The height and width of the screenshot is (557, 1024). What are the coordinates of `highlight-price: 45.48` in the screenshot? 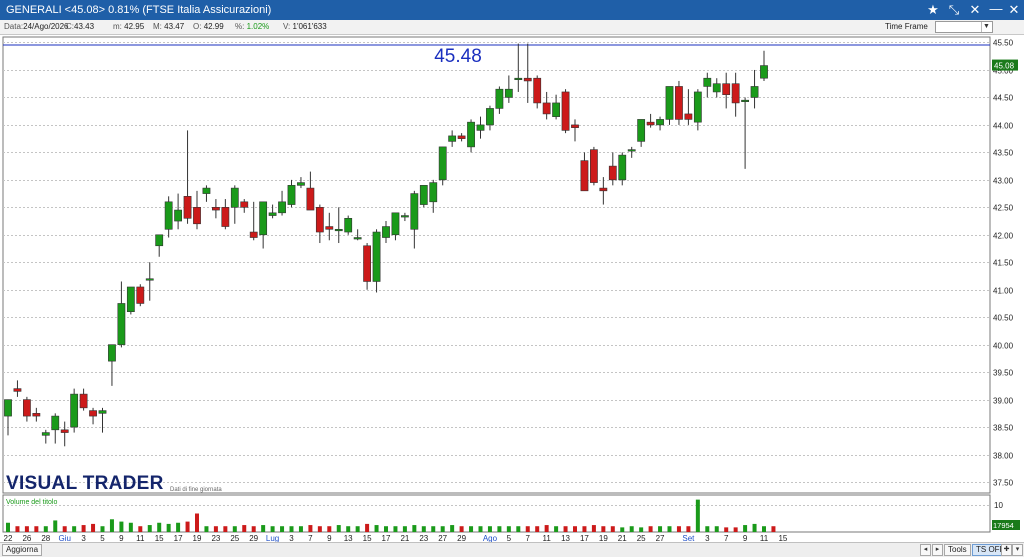 It's located at (458, 56).